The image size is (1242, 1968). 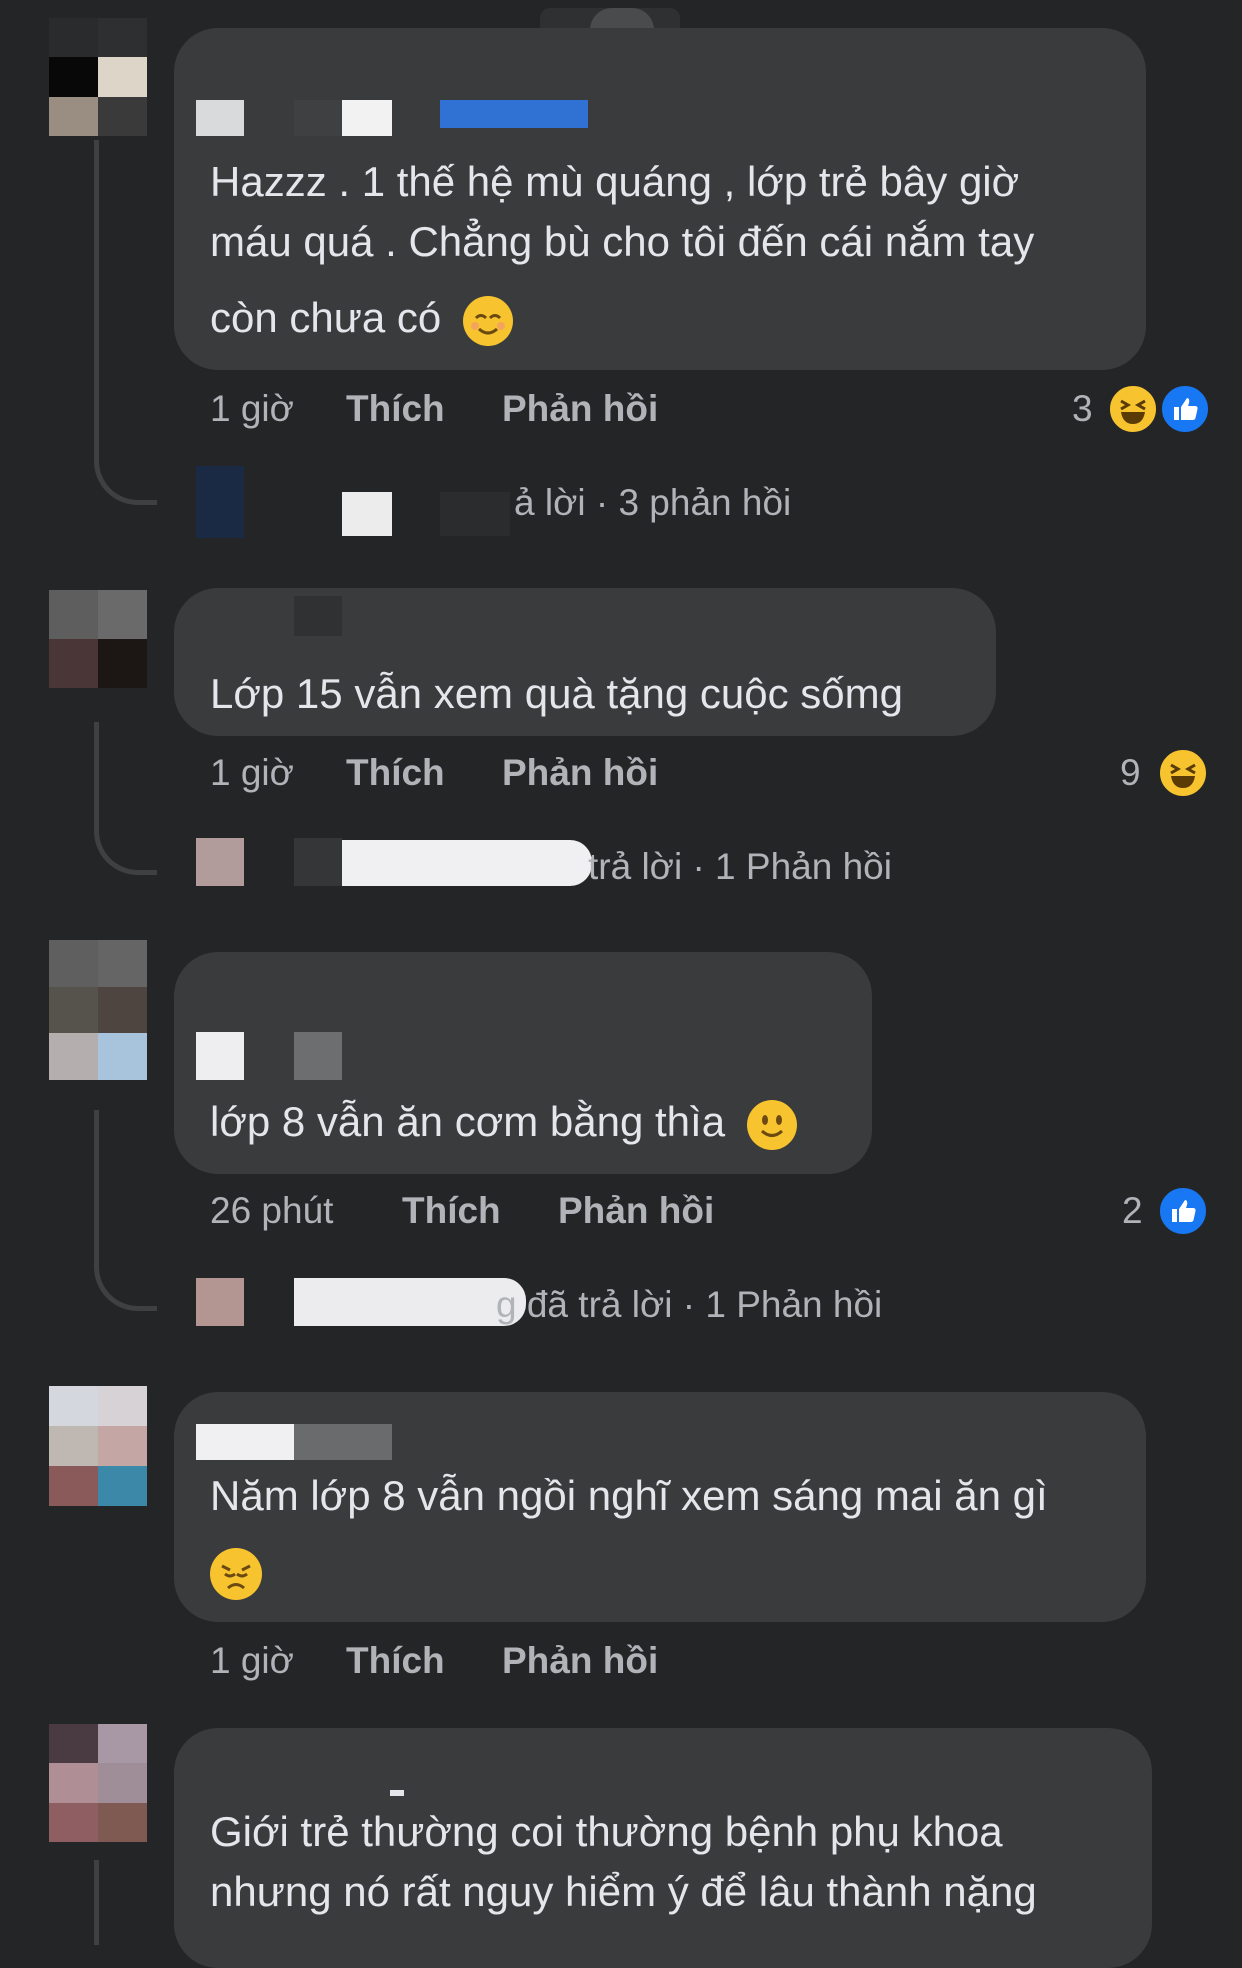 What do you see at coordinates (689, 1305) in the screenshot?
I see `view-replies-link: g đã trả lời · 1 Phản hồi` at bounding box center [689, 1305].